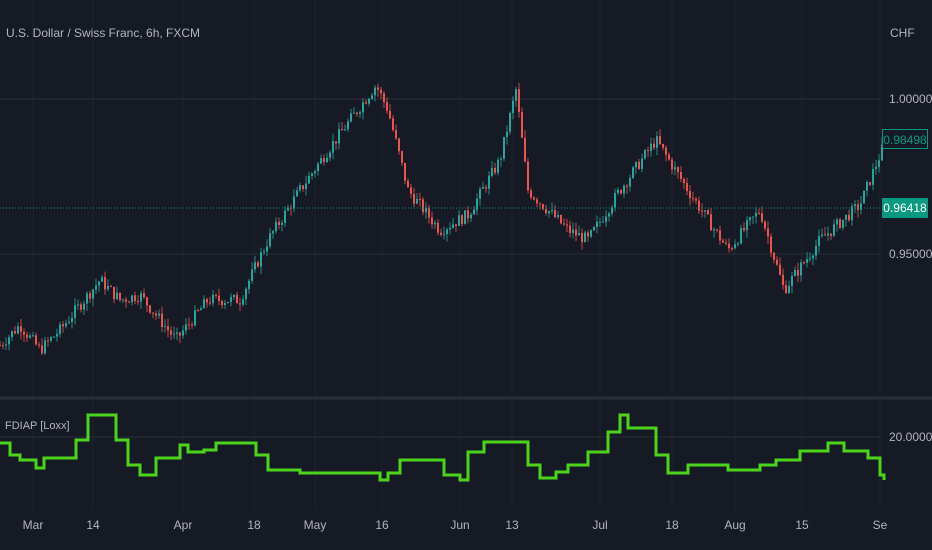 The height and width of the screenshot is (550, 932). Describe the element at coordinates (910, 99) in the screenshot. I see `price-label-1: 1.00000` at that location.